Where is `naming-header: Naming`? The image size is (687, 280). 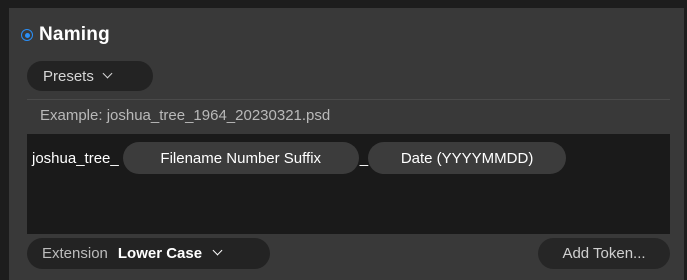
naming-header: Naming is located at coordinates (65, 35).